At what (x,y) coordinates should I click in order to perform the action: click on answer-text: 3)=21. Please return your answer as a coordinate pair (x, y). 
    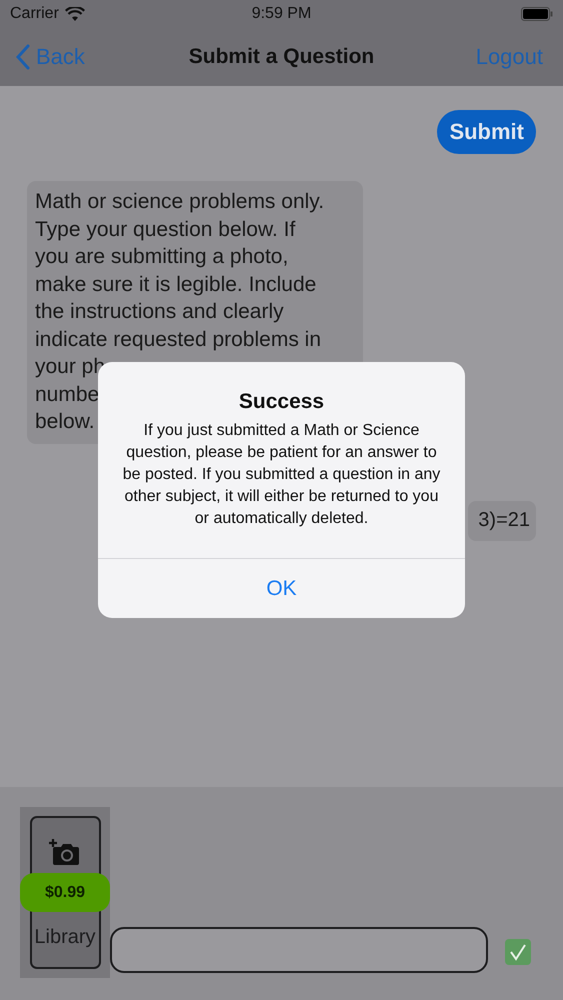
    Looking at the image, I should click on (502, 520).